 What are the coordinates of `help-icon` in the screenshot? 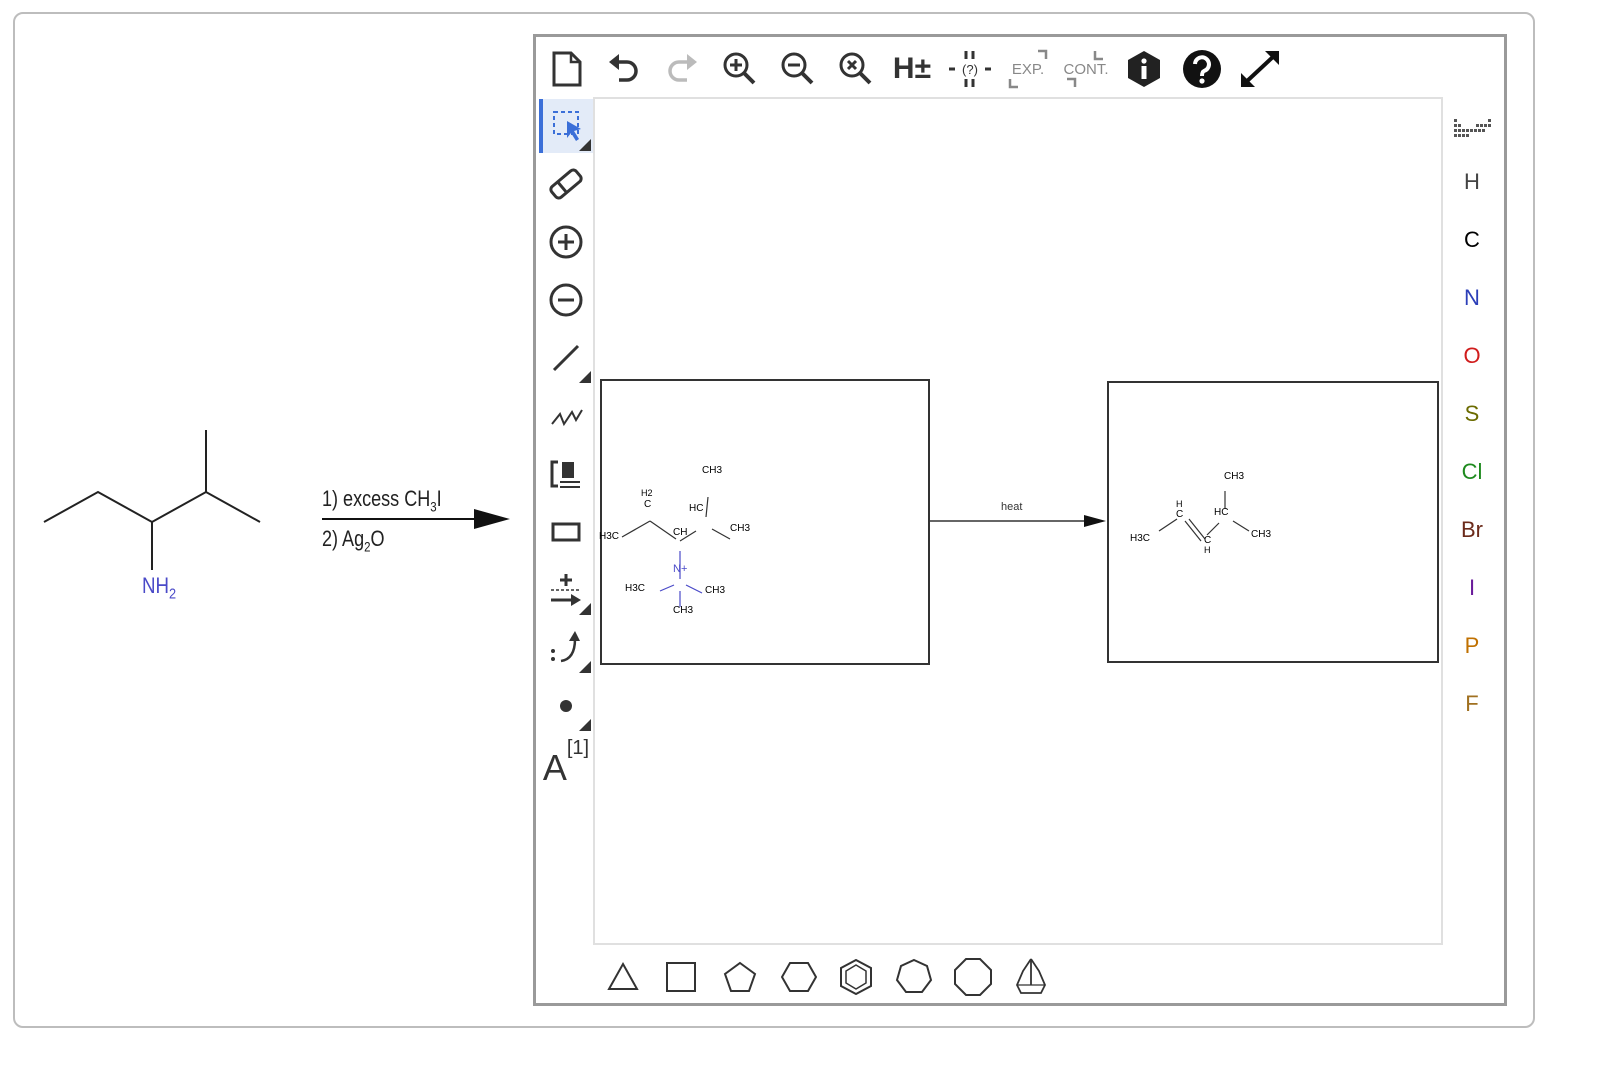 It's located at (1202, 69).